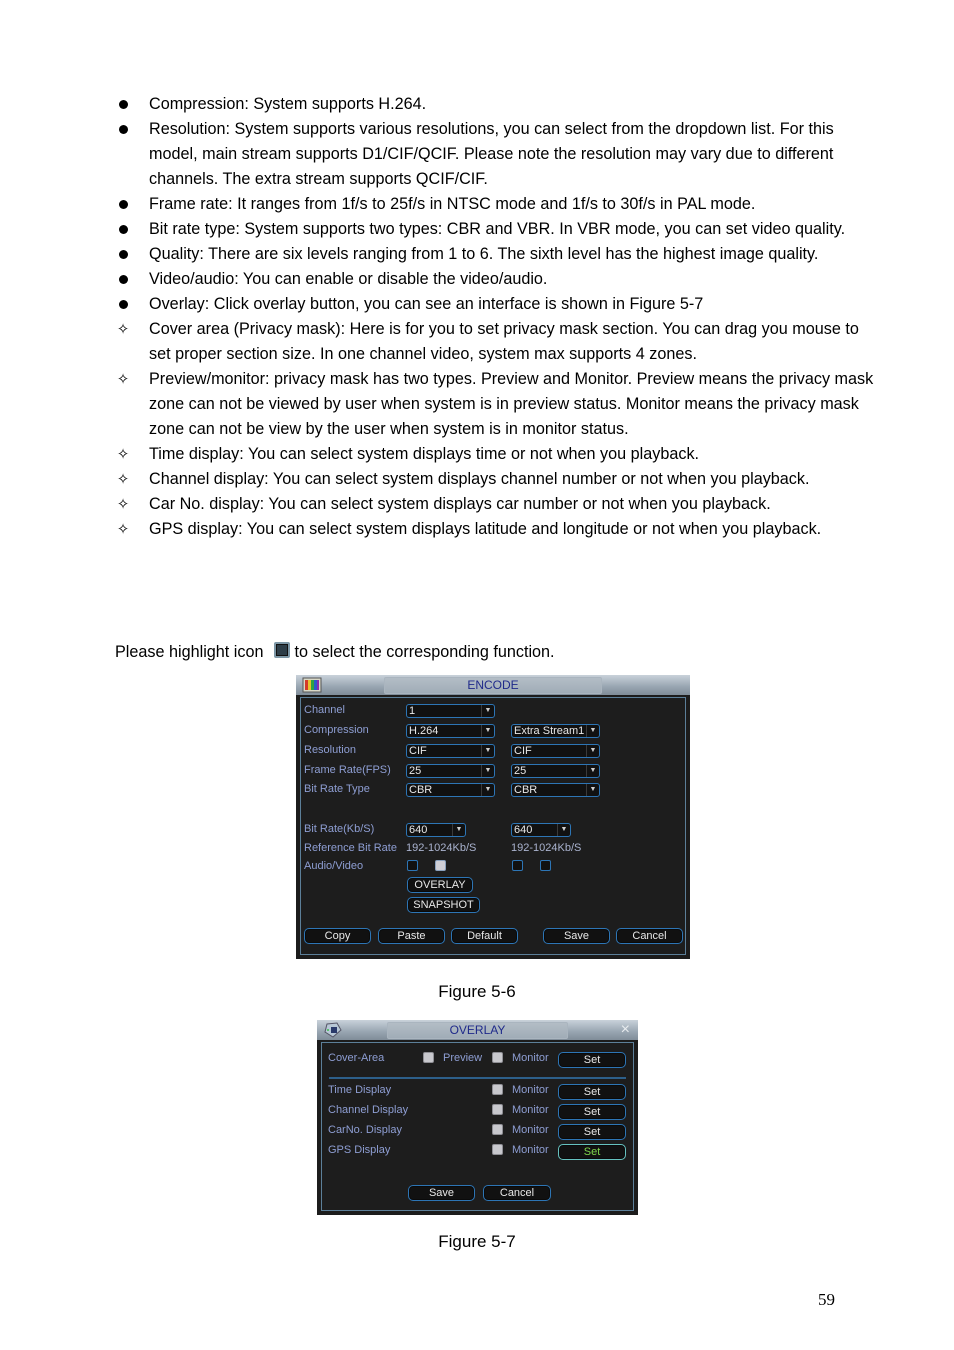  Describe the element at coordinates (545, 865) in the screenshot. I see `extra-video-checkbox` at that location.